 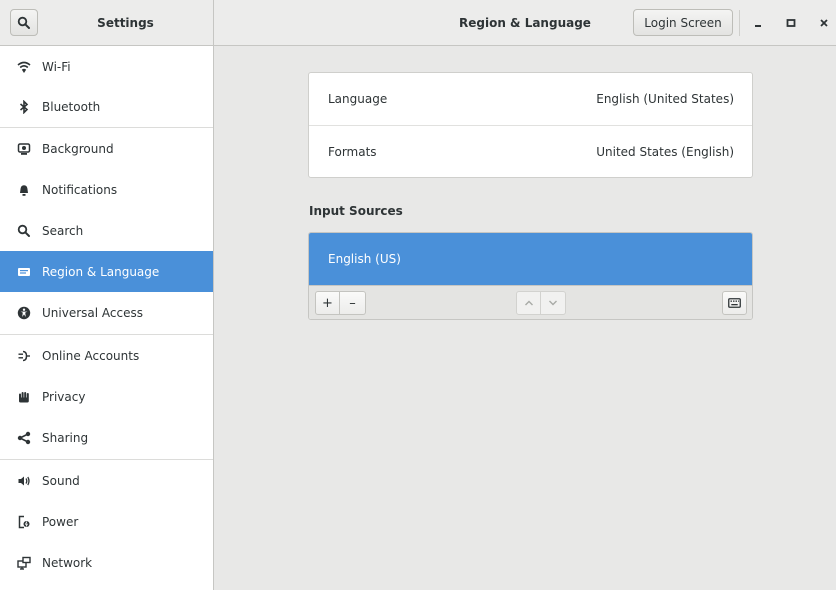 I want to click on remove-label: –, so click(x=352, y=303).